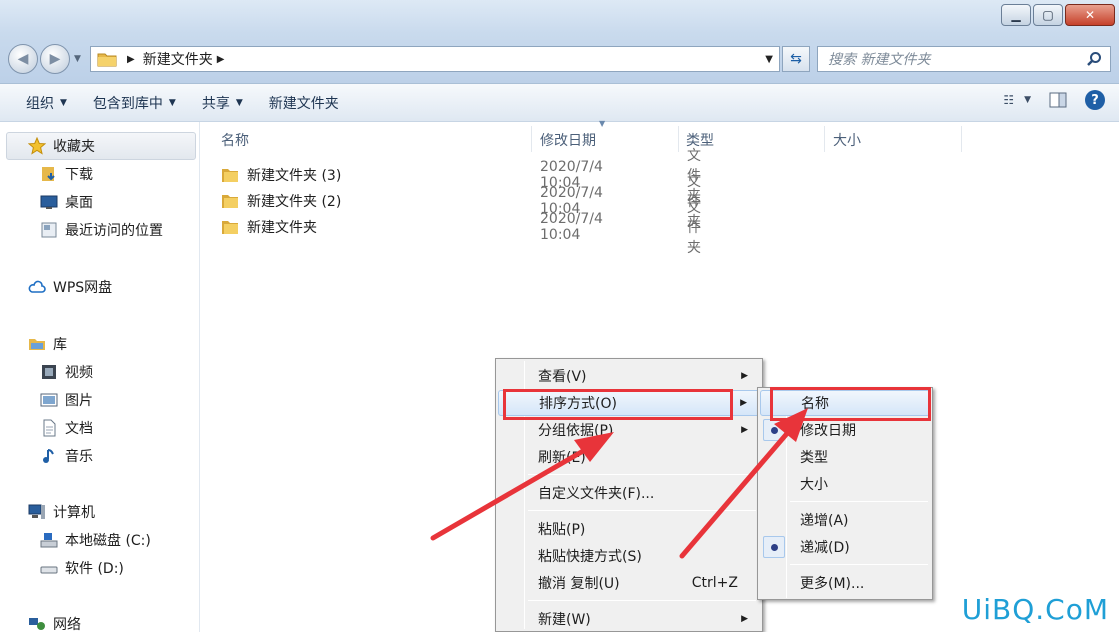 The height and width of the screenshot is (632, 1119). Describe the element at coordinates (714, 583) in the screenshot. I see `keyboard-shortcut: Ctrl+Z` at that location.